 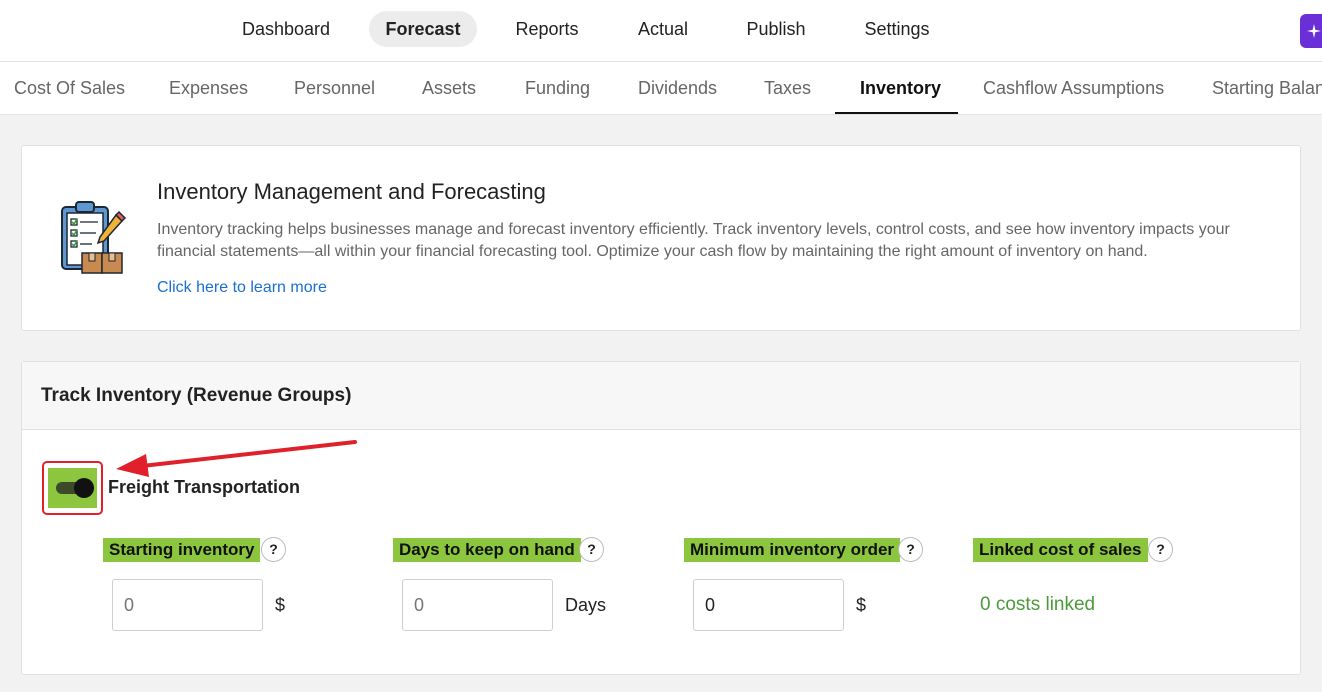 What do you see at coordinates (69, 88) in the screenshot?
I see `subtab-cost-of-sales: Cost Of Sales` at bounding box center [69, 88].